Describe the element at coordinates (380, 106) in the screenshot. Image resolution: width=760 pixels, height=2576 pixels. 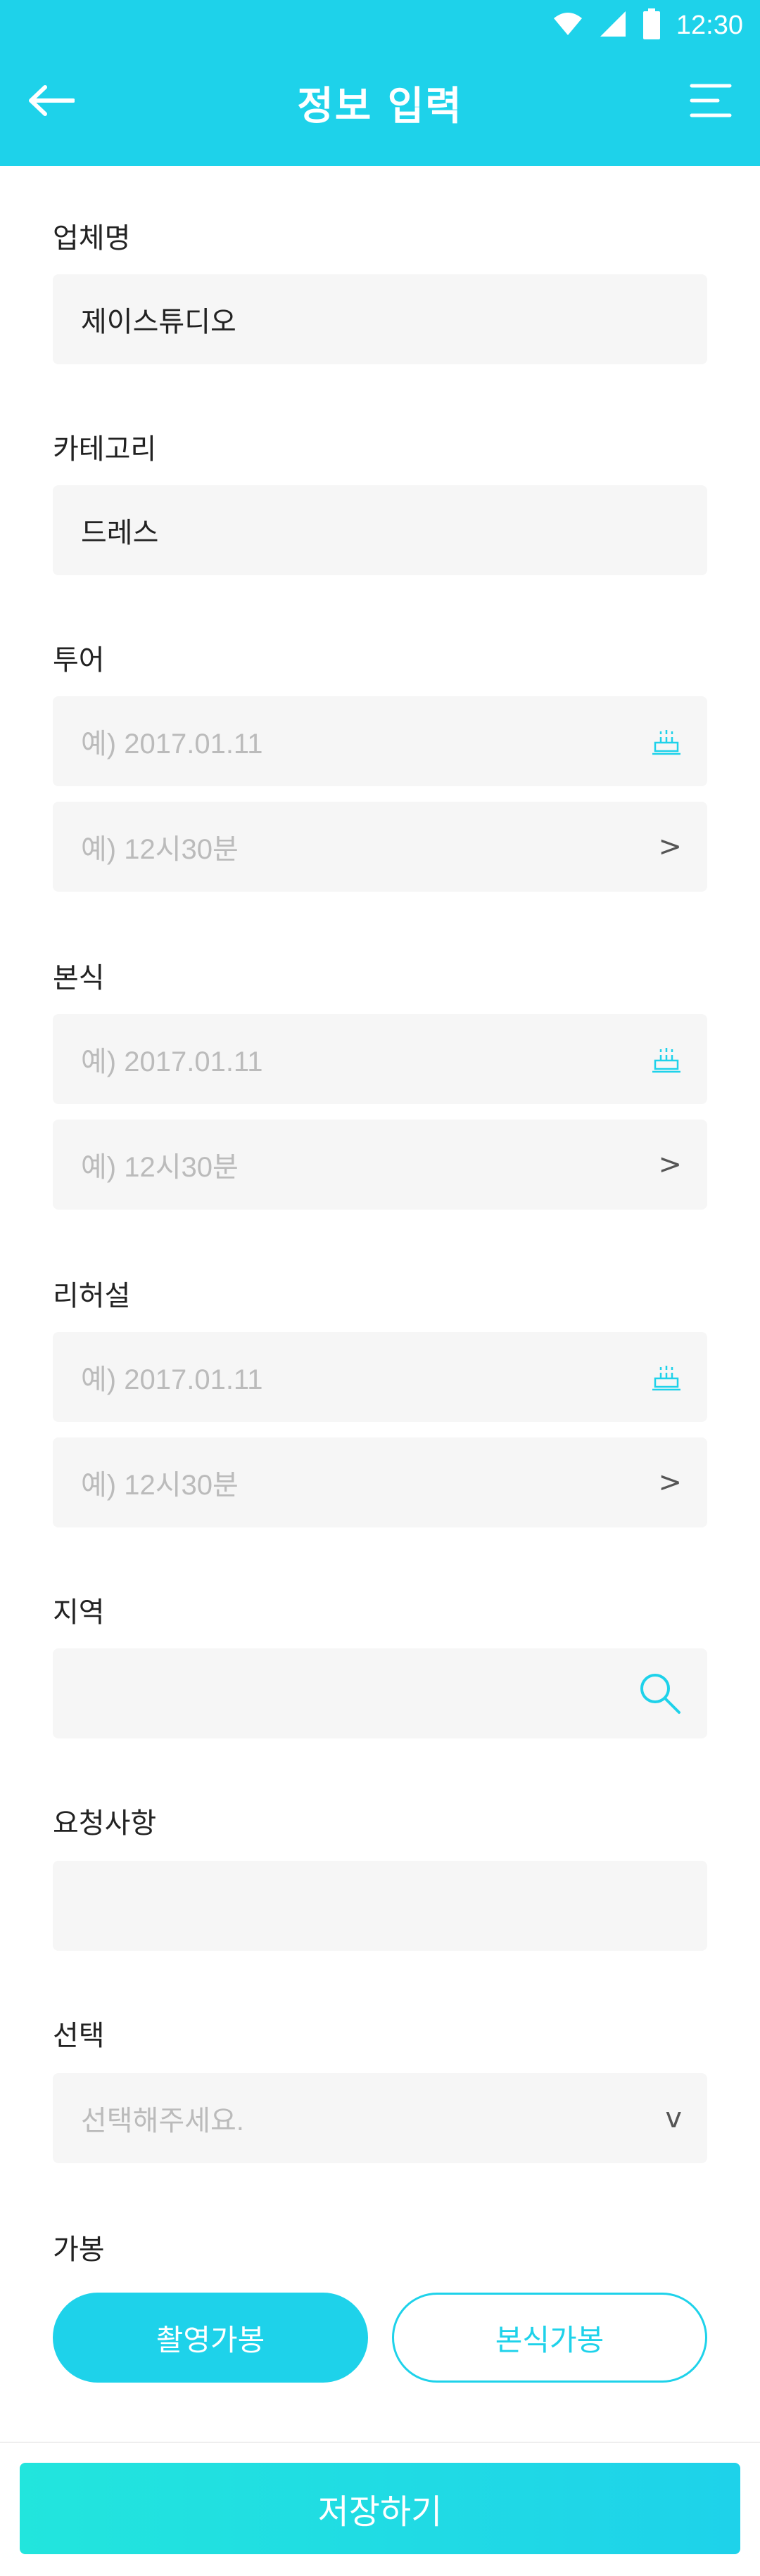
I see `page-title: 정보 입력` at that location.